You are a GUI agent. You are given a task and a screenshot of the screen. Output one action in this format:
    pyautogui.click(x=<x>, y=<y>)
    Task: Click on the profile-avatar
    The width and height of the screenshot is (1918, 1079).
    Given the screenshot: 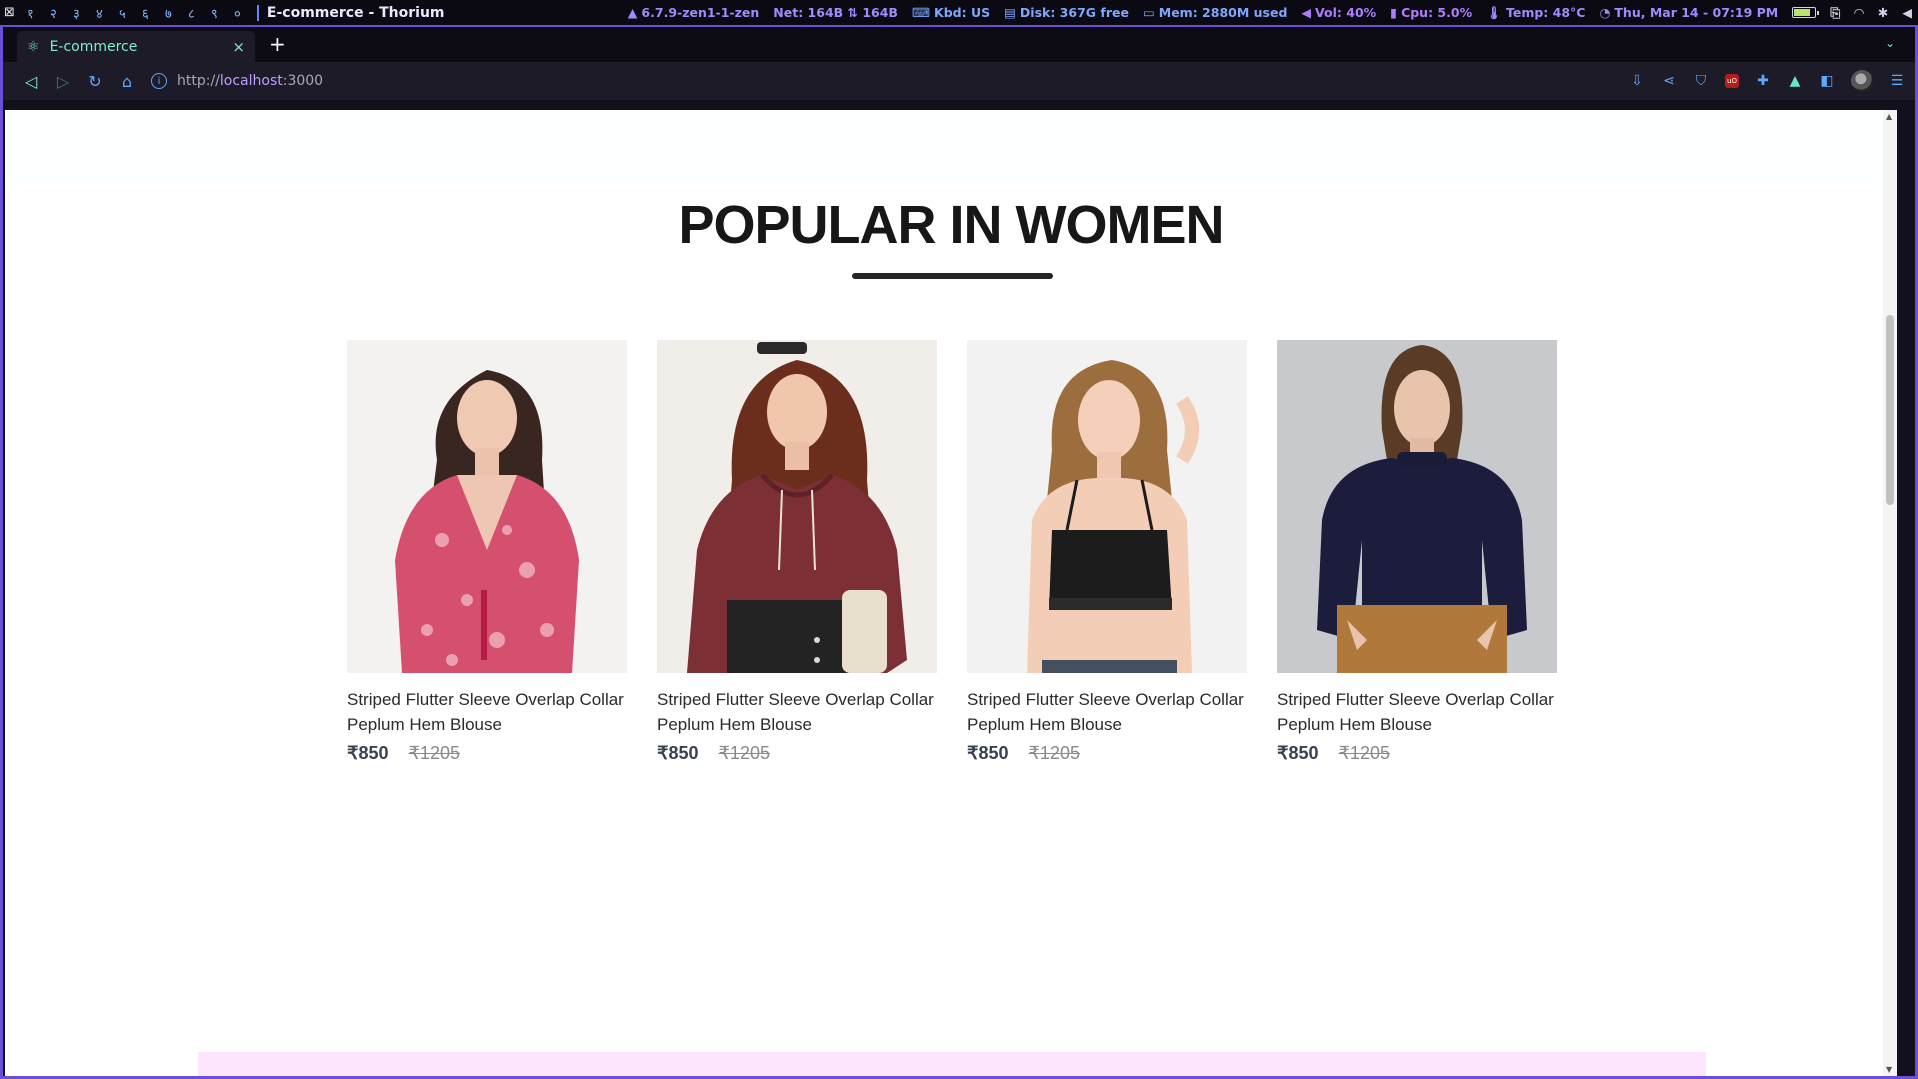 What is the action you would take?
    pyautogui.click(x=1862, y=81)
    